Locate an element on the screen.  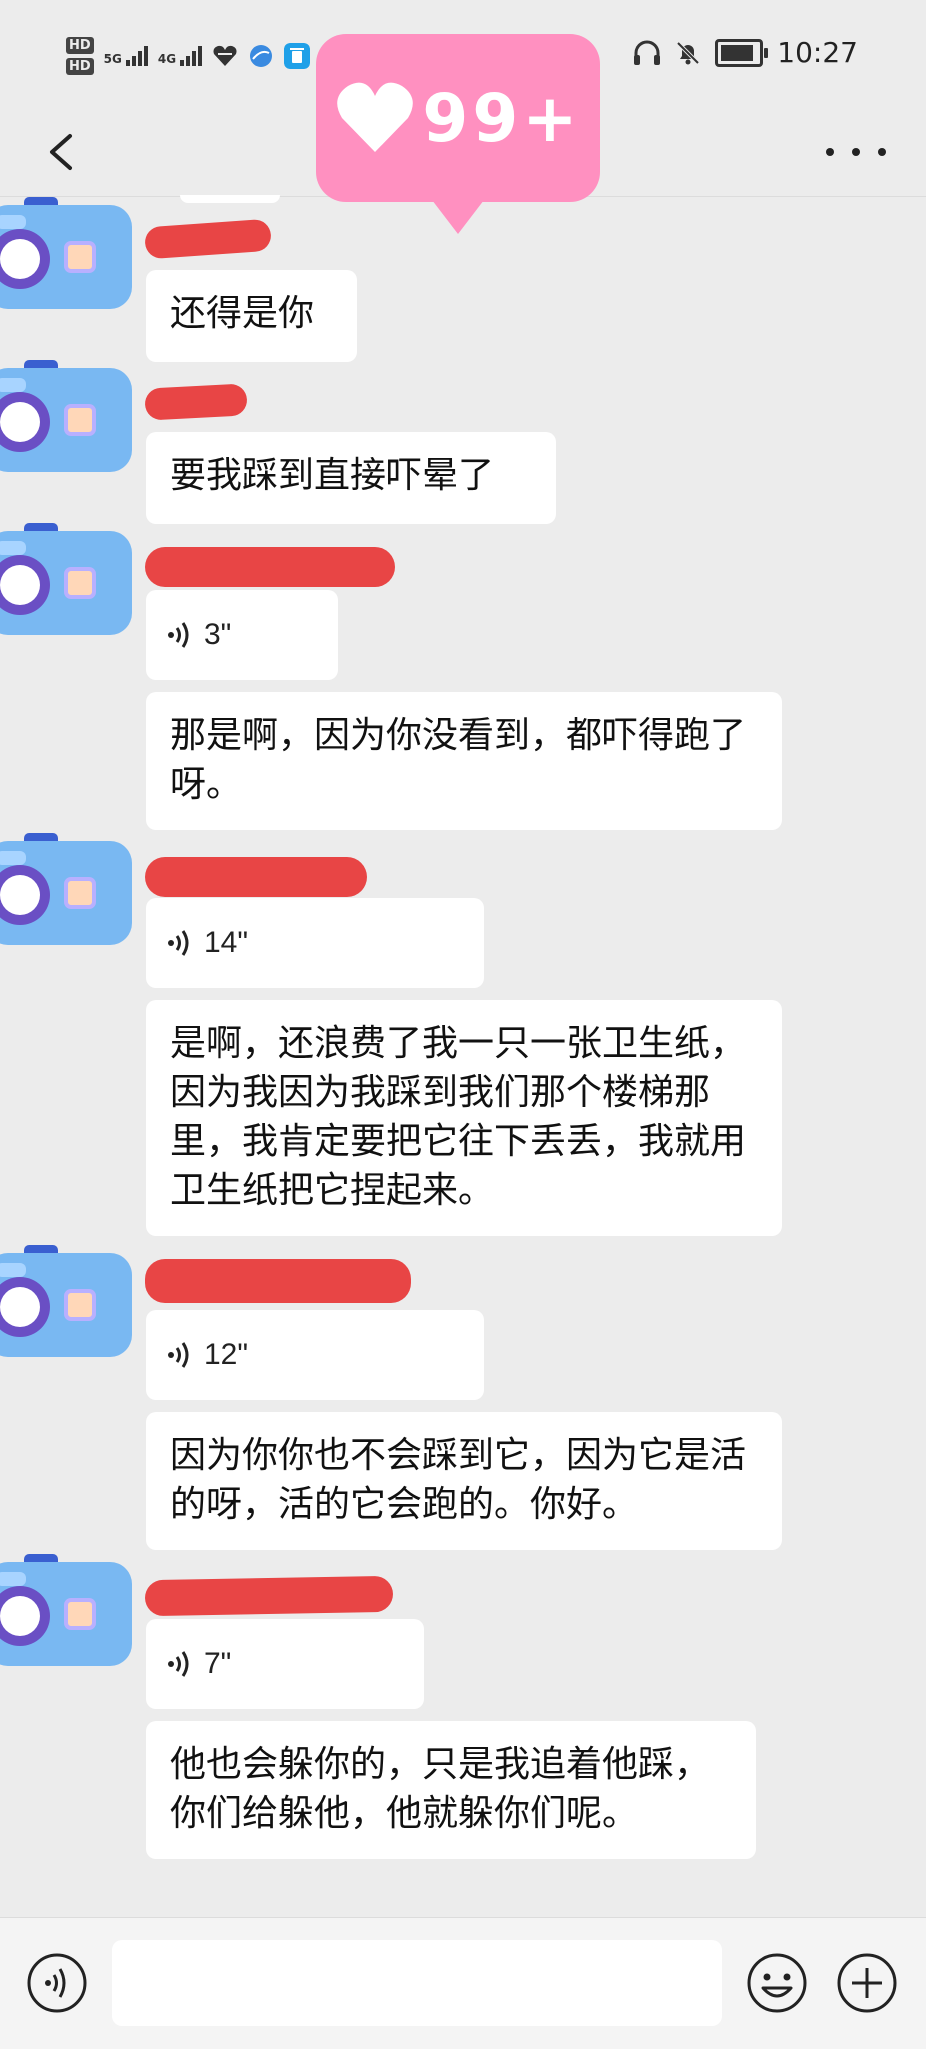
previous-bubble-edge is located at coordinates (230, 199).